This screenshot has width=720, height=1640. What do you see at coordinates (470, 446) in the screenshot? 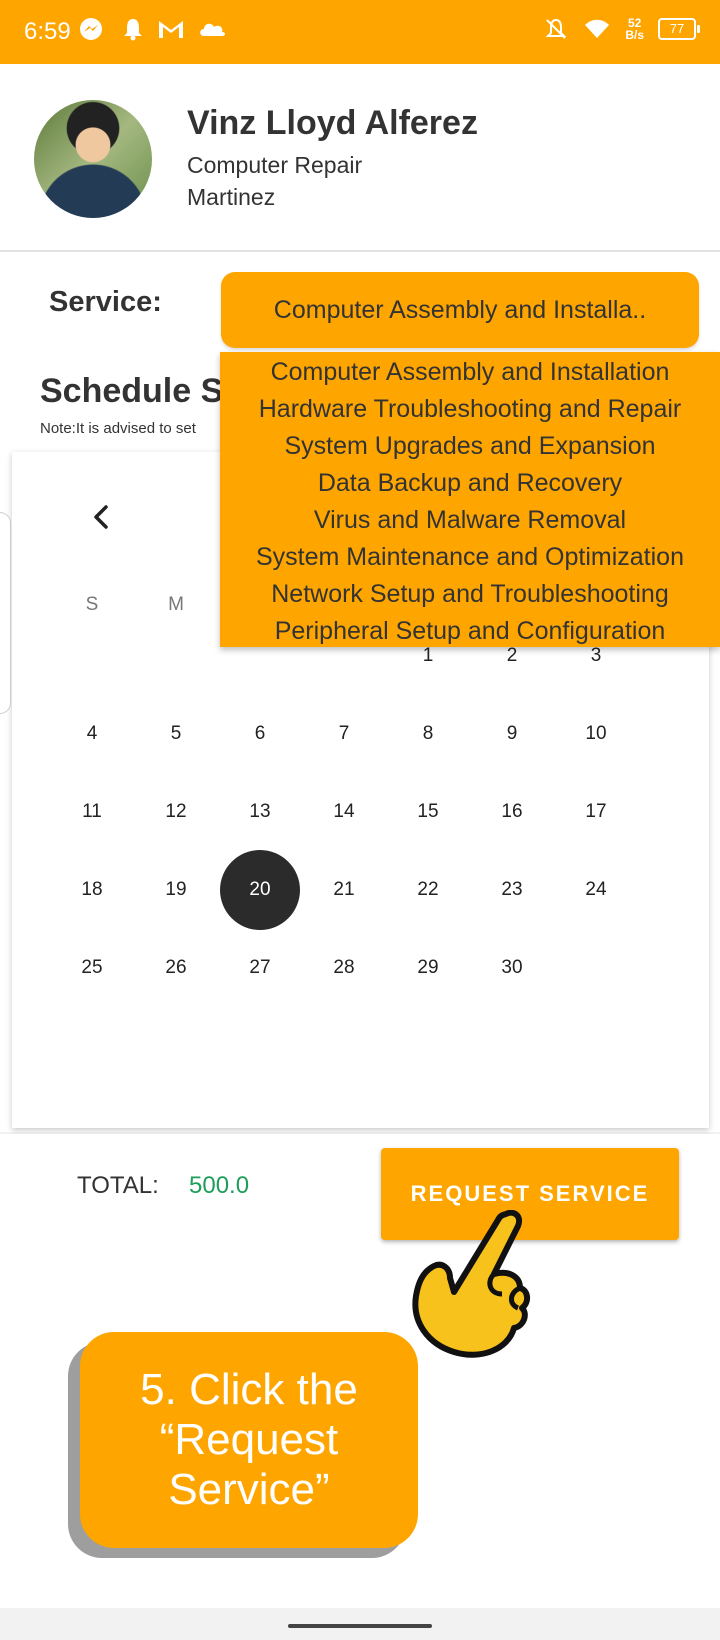
I see `service-option: System Upgrades and Expansion` at bounding box center [470, 446].